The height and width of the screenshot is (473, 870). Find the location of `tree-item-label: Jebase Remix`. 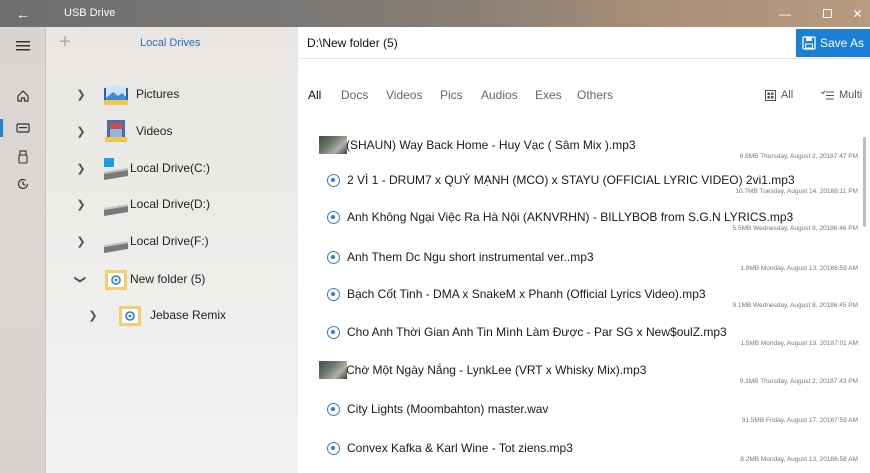

tree-item-label: Jebase Remix is located at coordinates (188, 315).